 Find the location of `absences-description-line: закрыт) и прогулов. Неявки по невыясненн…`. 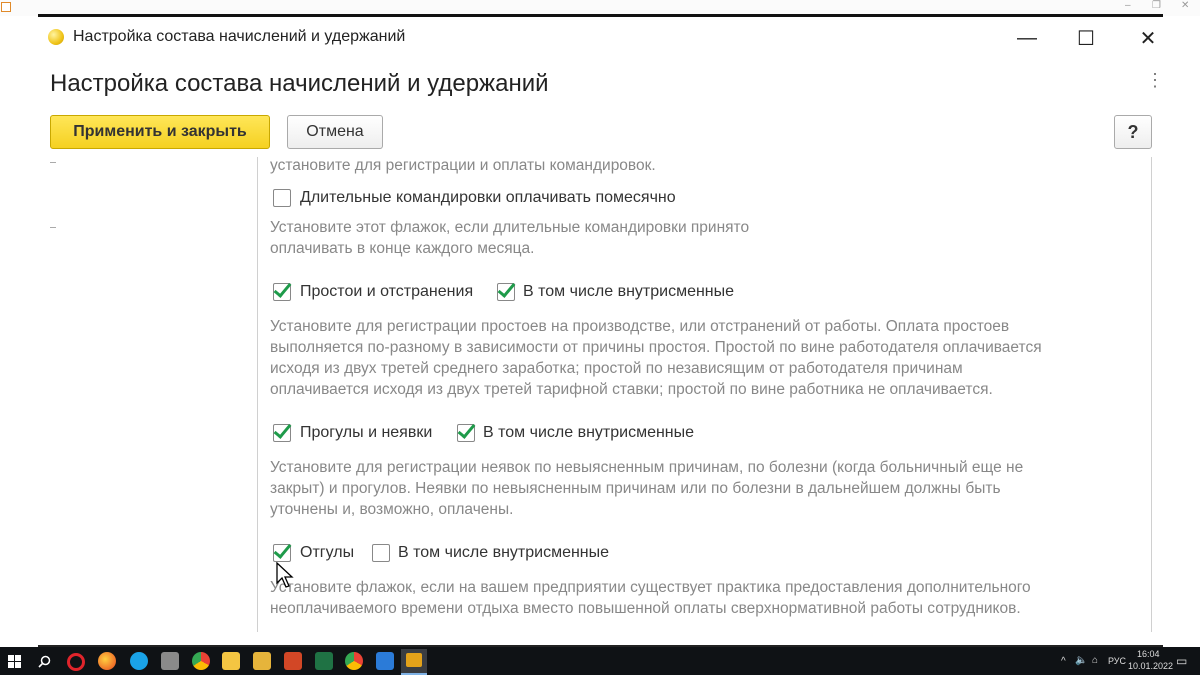

absences-description-line: закрыт) и прогулов. Неявки по невыясненн… is located at coordinates (635, 488).